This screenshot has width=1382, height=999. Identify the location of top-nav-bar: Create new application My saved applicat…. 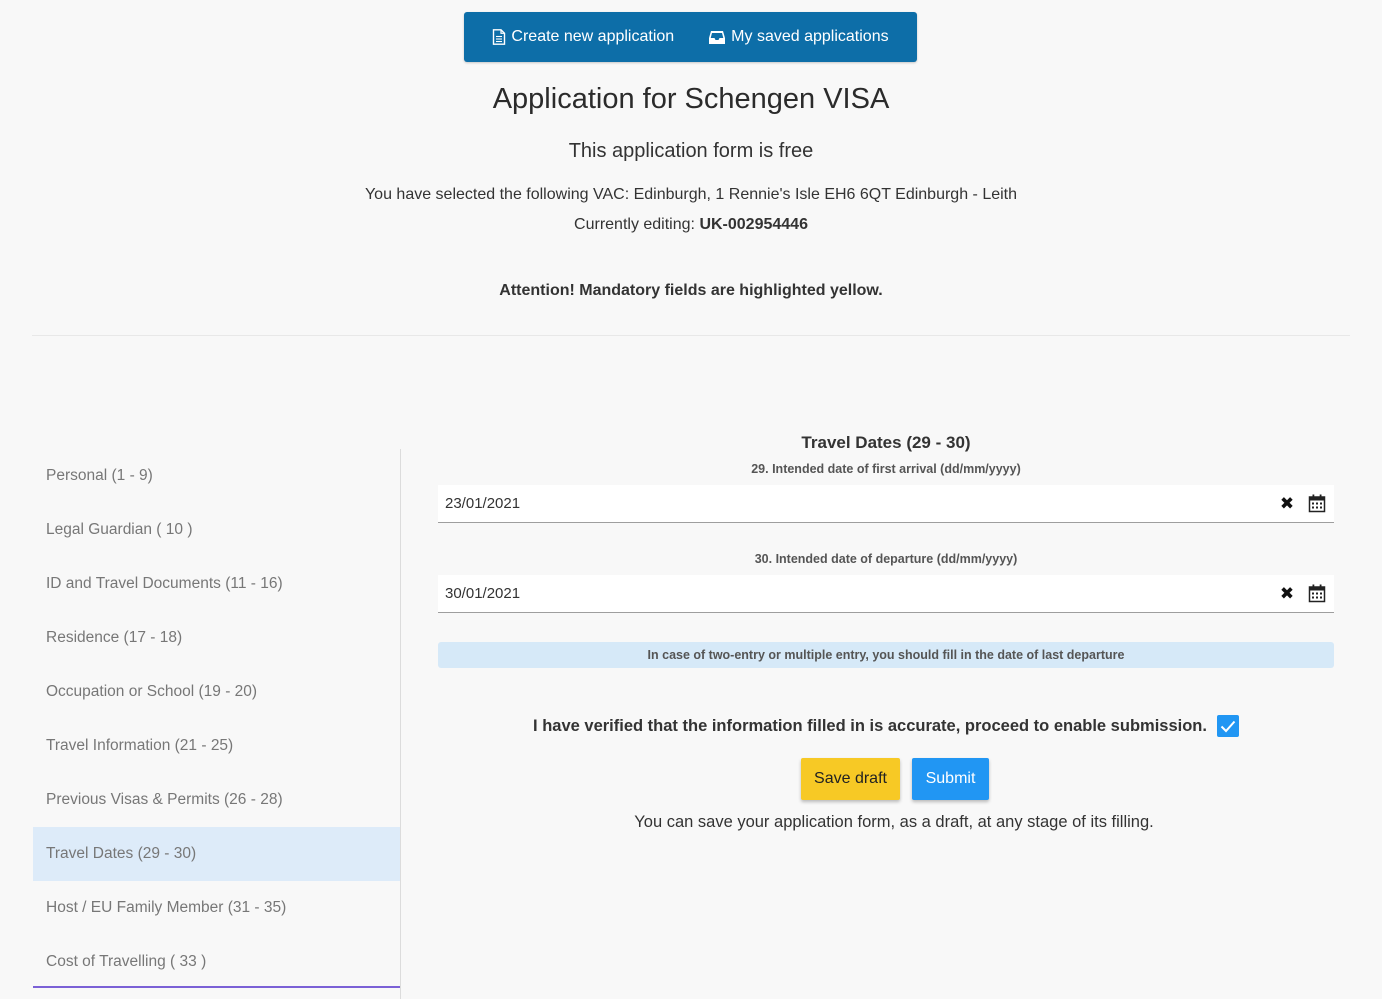
(690, 37).